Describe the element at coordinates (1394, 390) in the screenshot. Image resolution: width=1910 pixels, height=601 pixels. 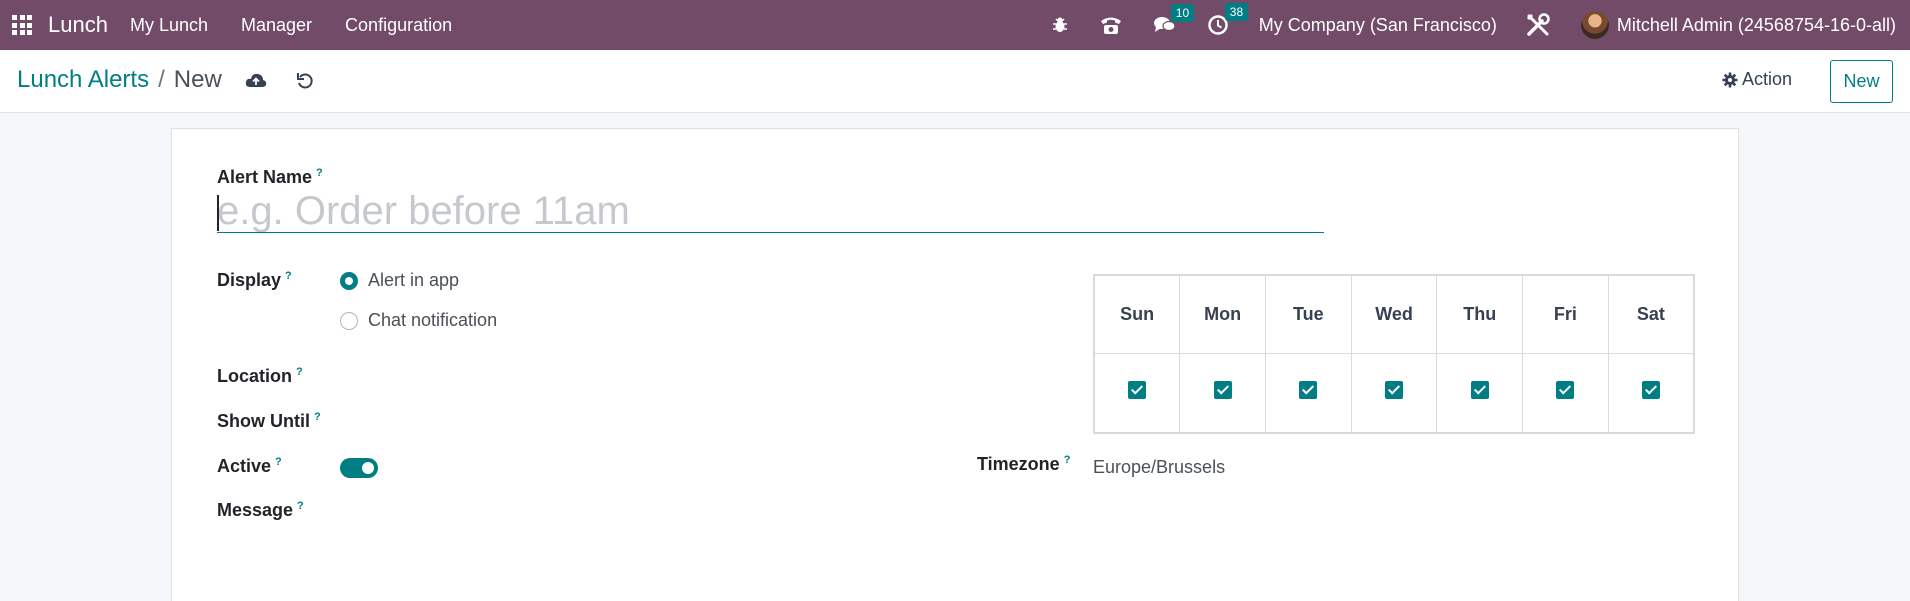
I see `wed-checkbox` at that location.